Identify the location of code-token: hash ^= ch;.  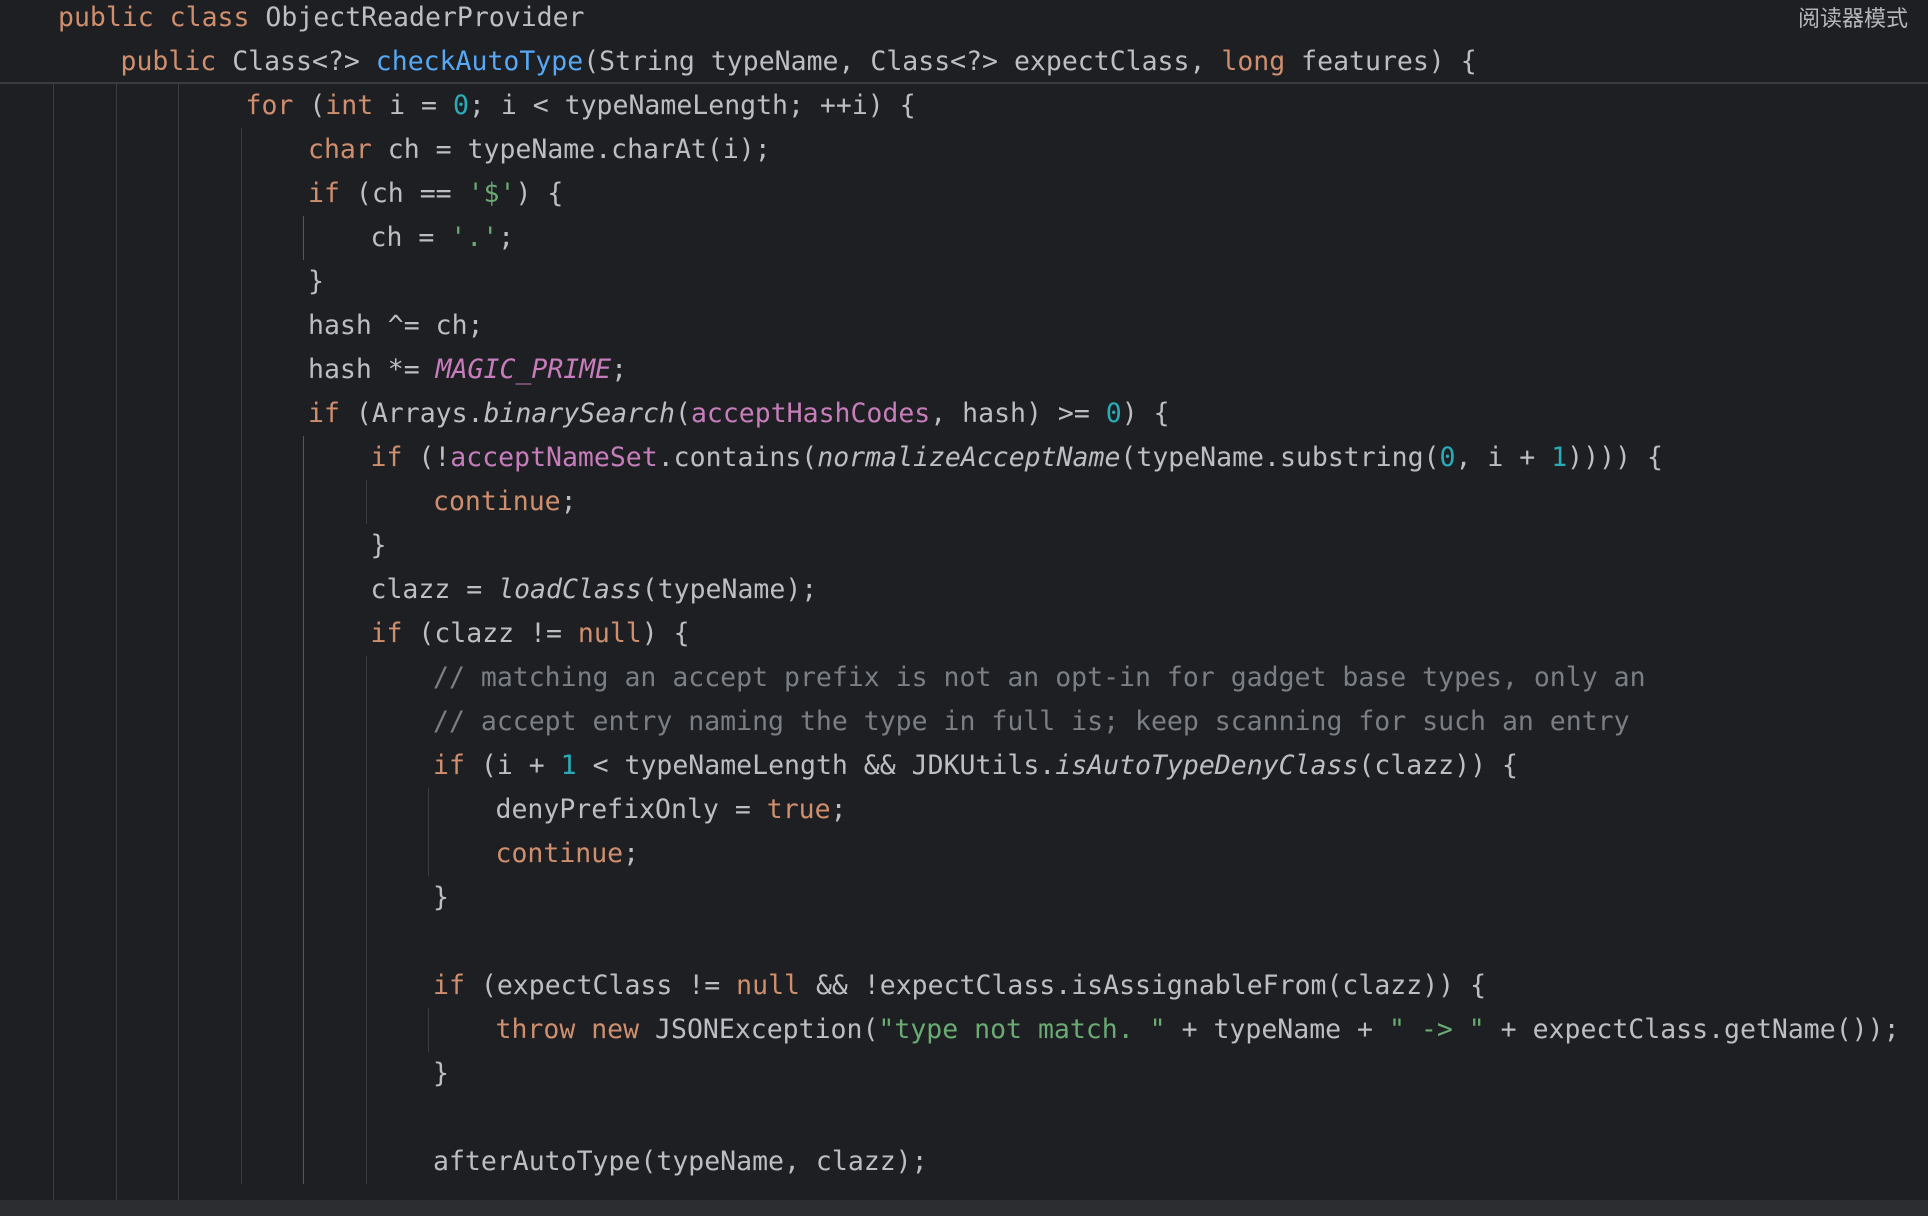
(396, 325).